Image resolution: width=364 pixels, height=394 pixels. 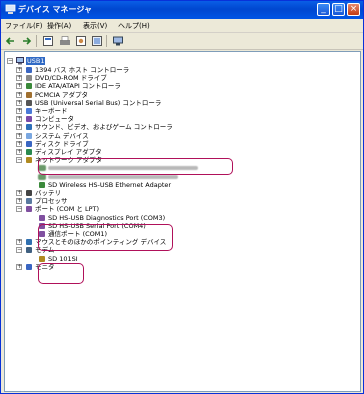 I want to click on tree-node-label: 1394 バス ホスト コントローラ, so click(x=82, y=70).